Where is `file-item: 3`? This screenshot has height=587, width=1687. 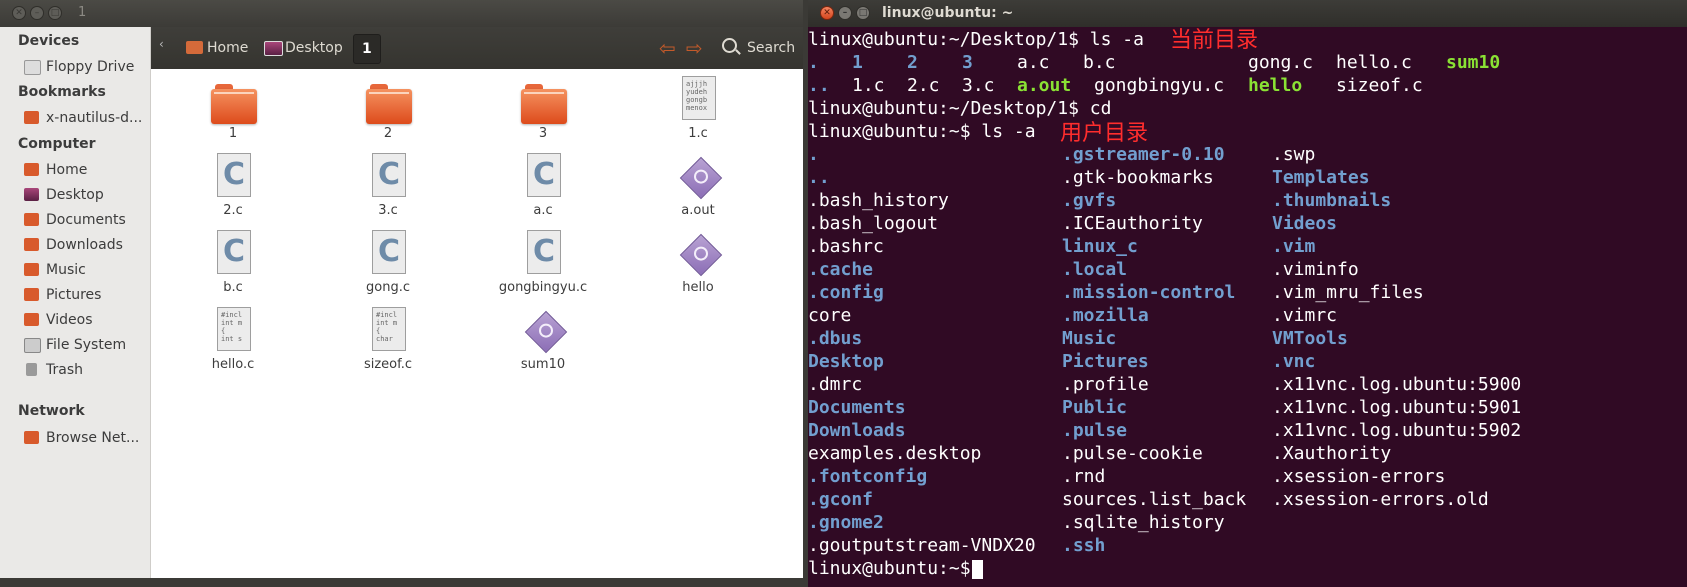 file-item: 3 is located at coordinates (543, 111).